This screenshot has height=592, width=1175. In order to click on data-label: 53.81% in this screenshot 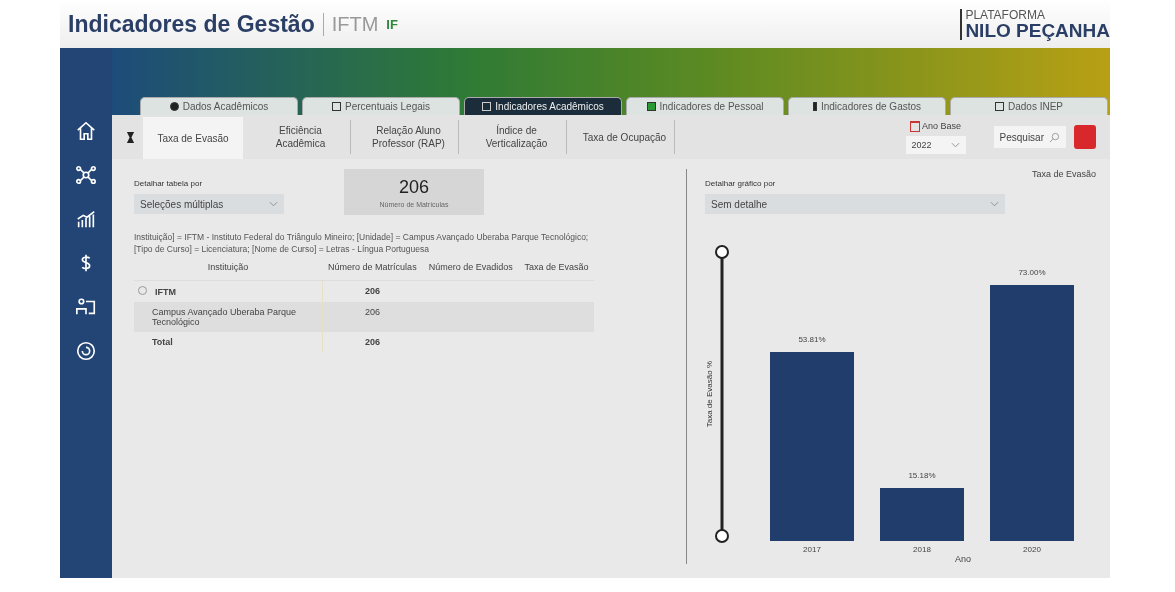, I will do `click(812, 339)`.